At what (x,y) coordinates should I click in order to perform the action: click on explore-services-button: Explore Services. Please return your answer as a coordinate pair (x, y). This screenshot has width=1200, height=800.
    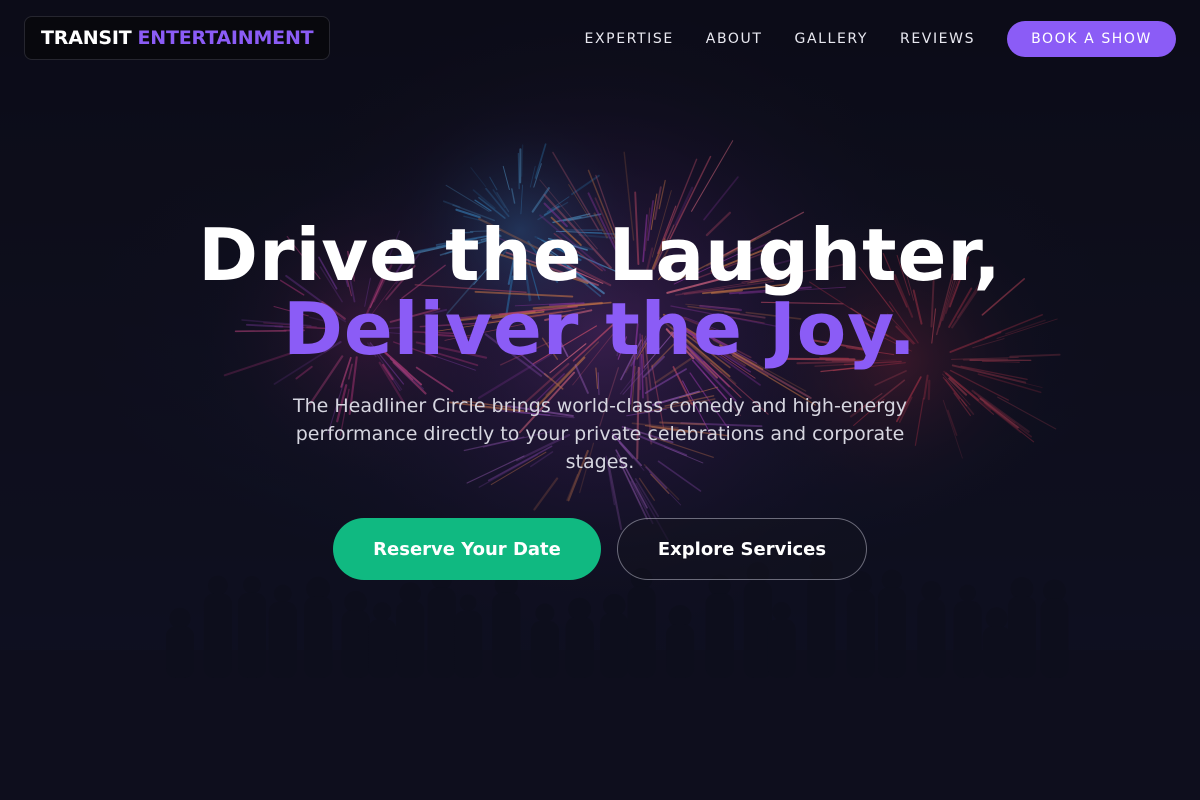
    Looking at the image, I should click on (742, 549).